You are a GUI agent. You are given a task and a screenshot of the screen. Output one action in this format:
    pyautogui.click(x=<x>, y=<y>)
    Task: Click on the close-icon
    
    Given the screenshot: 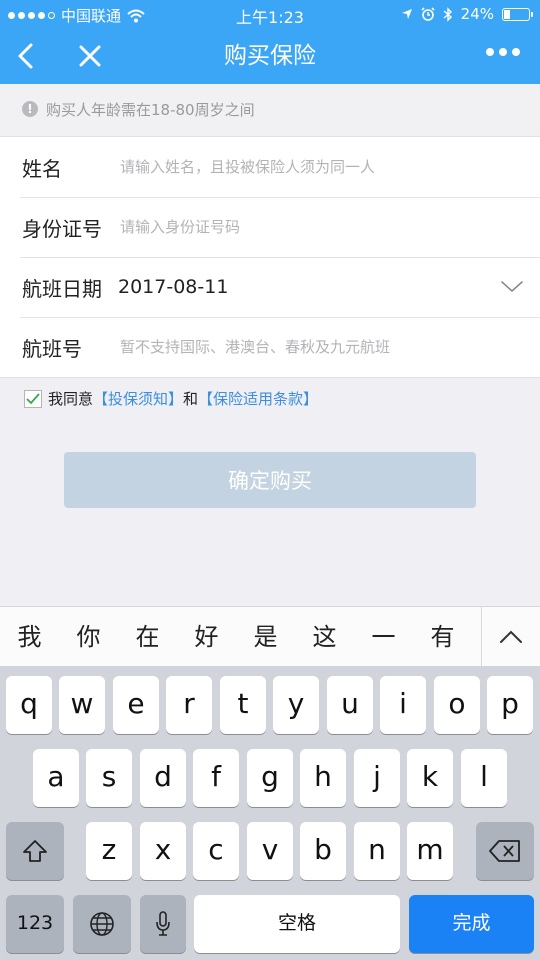 What is the action you would take?
    pyautogui.click(x=90, y=56)
    